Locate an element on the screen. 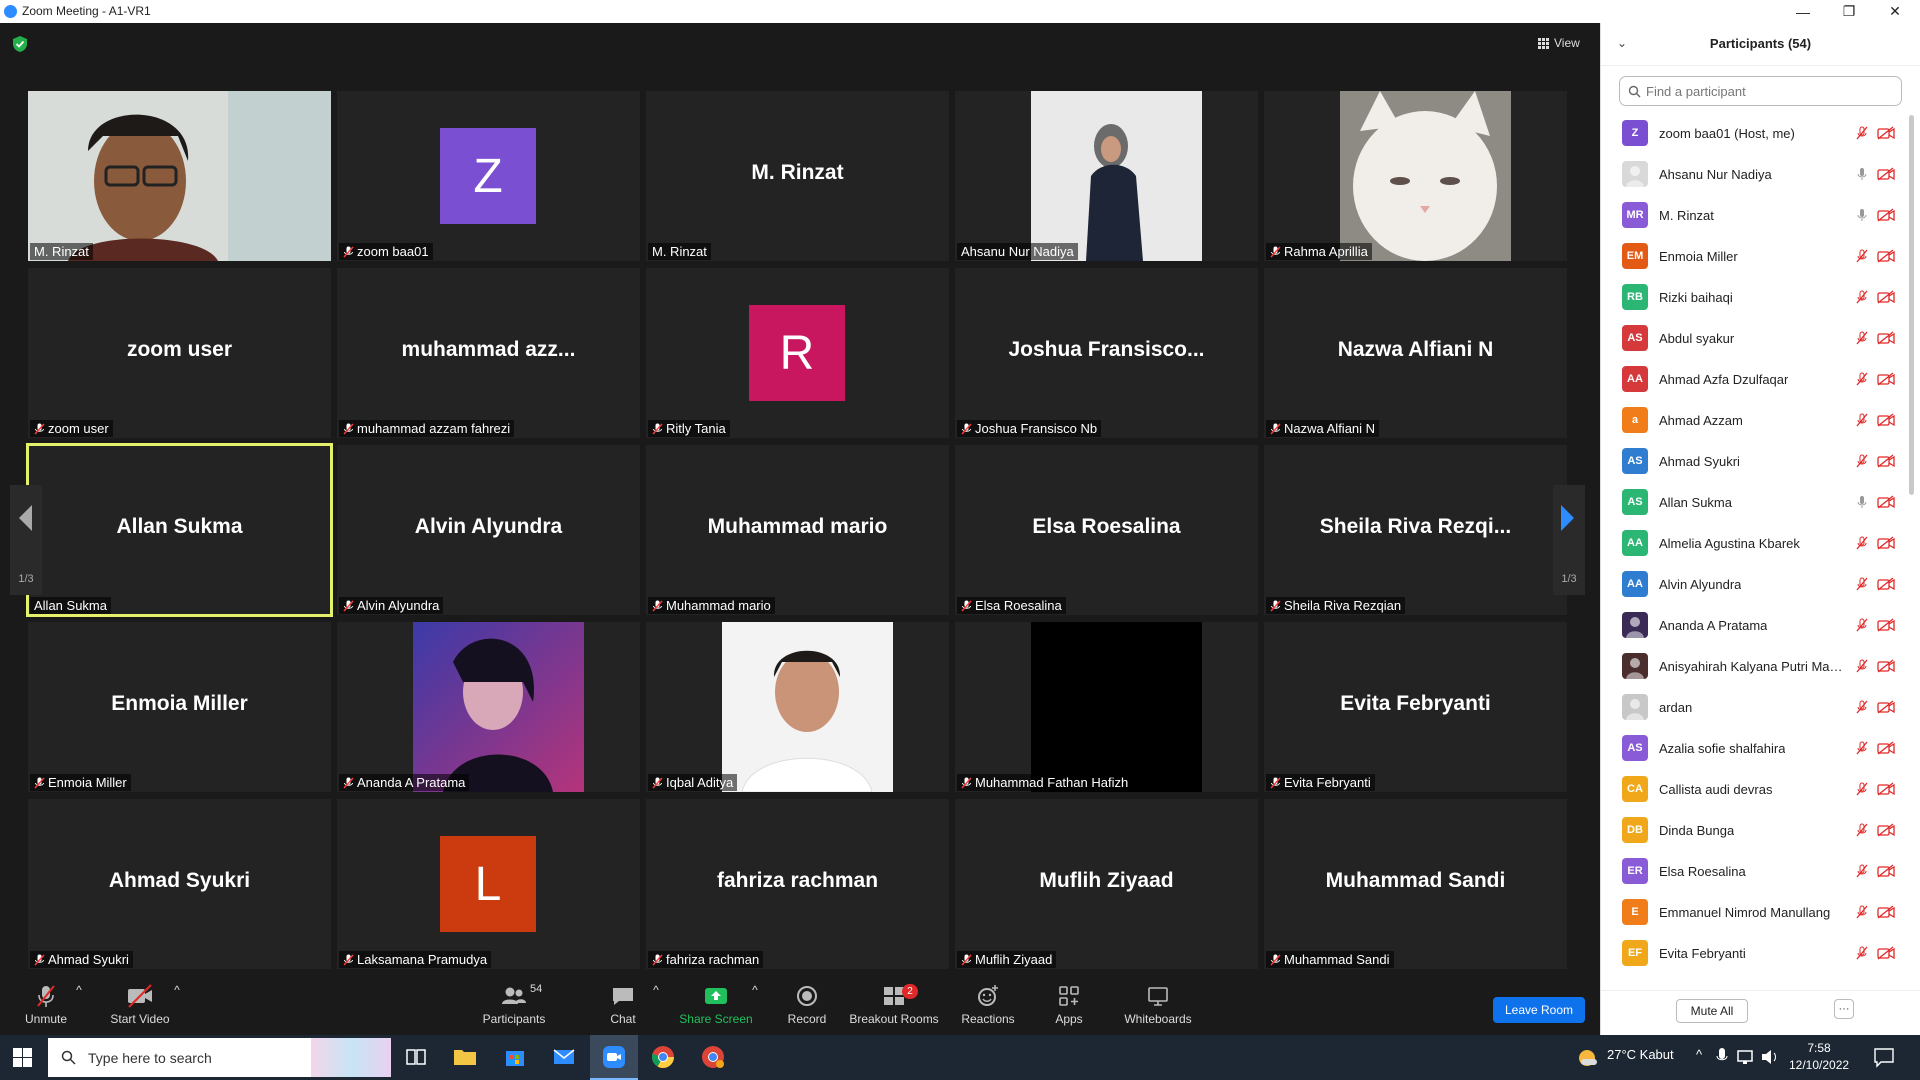 This screenshot has height=1080, width=1920. video-options-caret: ^ is located at coordinates (177, 1007).